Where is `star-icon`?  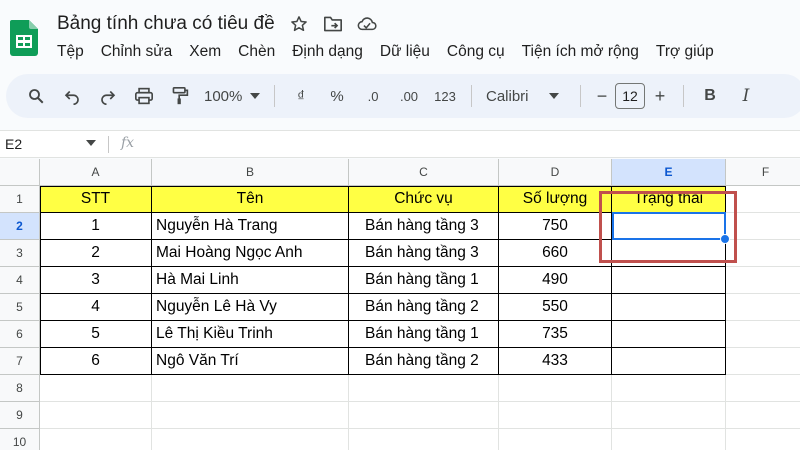 star-icon is located at coordinates (299, 24).